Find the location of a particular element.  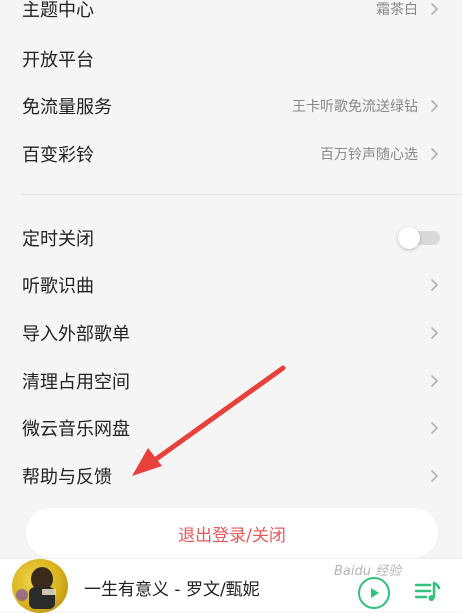

section-divider is located at coordinates (242, 194).